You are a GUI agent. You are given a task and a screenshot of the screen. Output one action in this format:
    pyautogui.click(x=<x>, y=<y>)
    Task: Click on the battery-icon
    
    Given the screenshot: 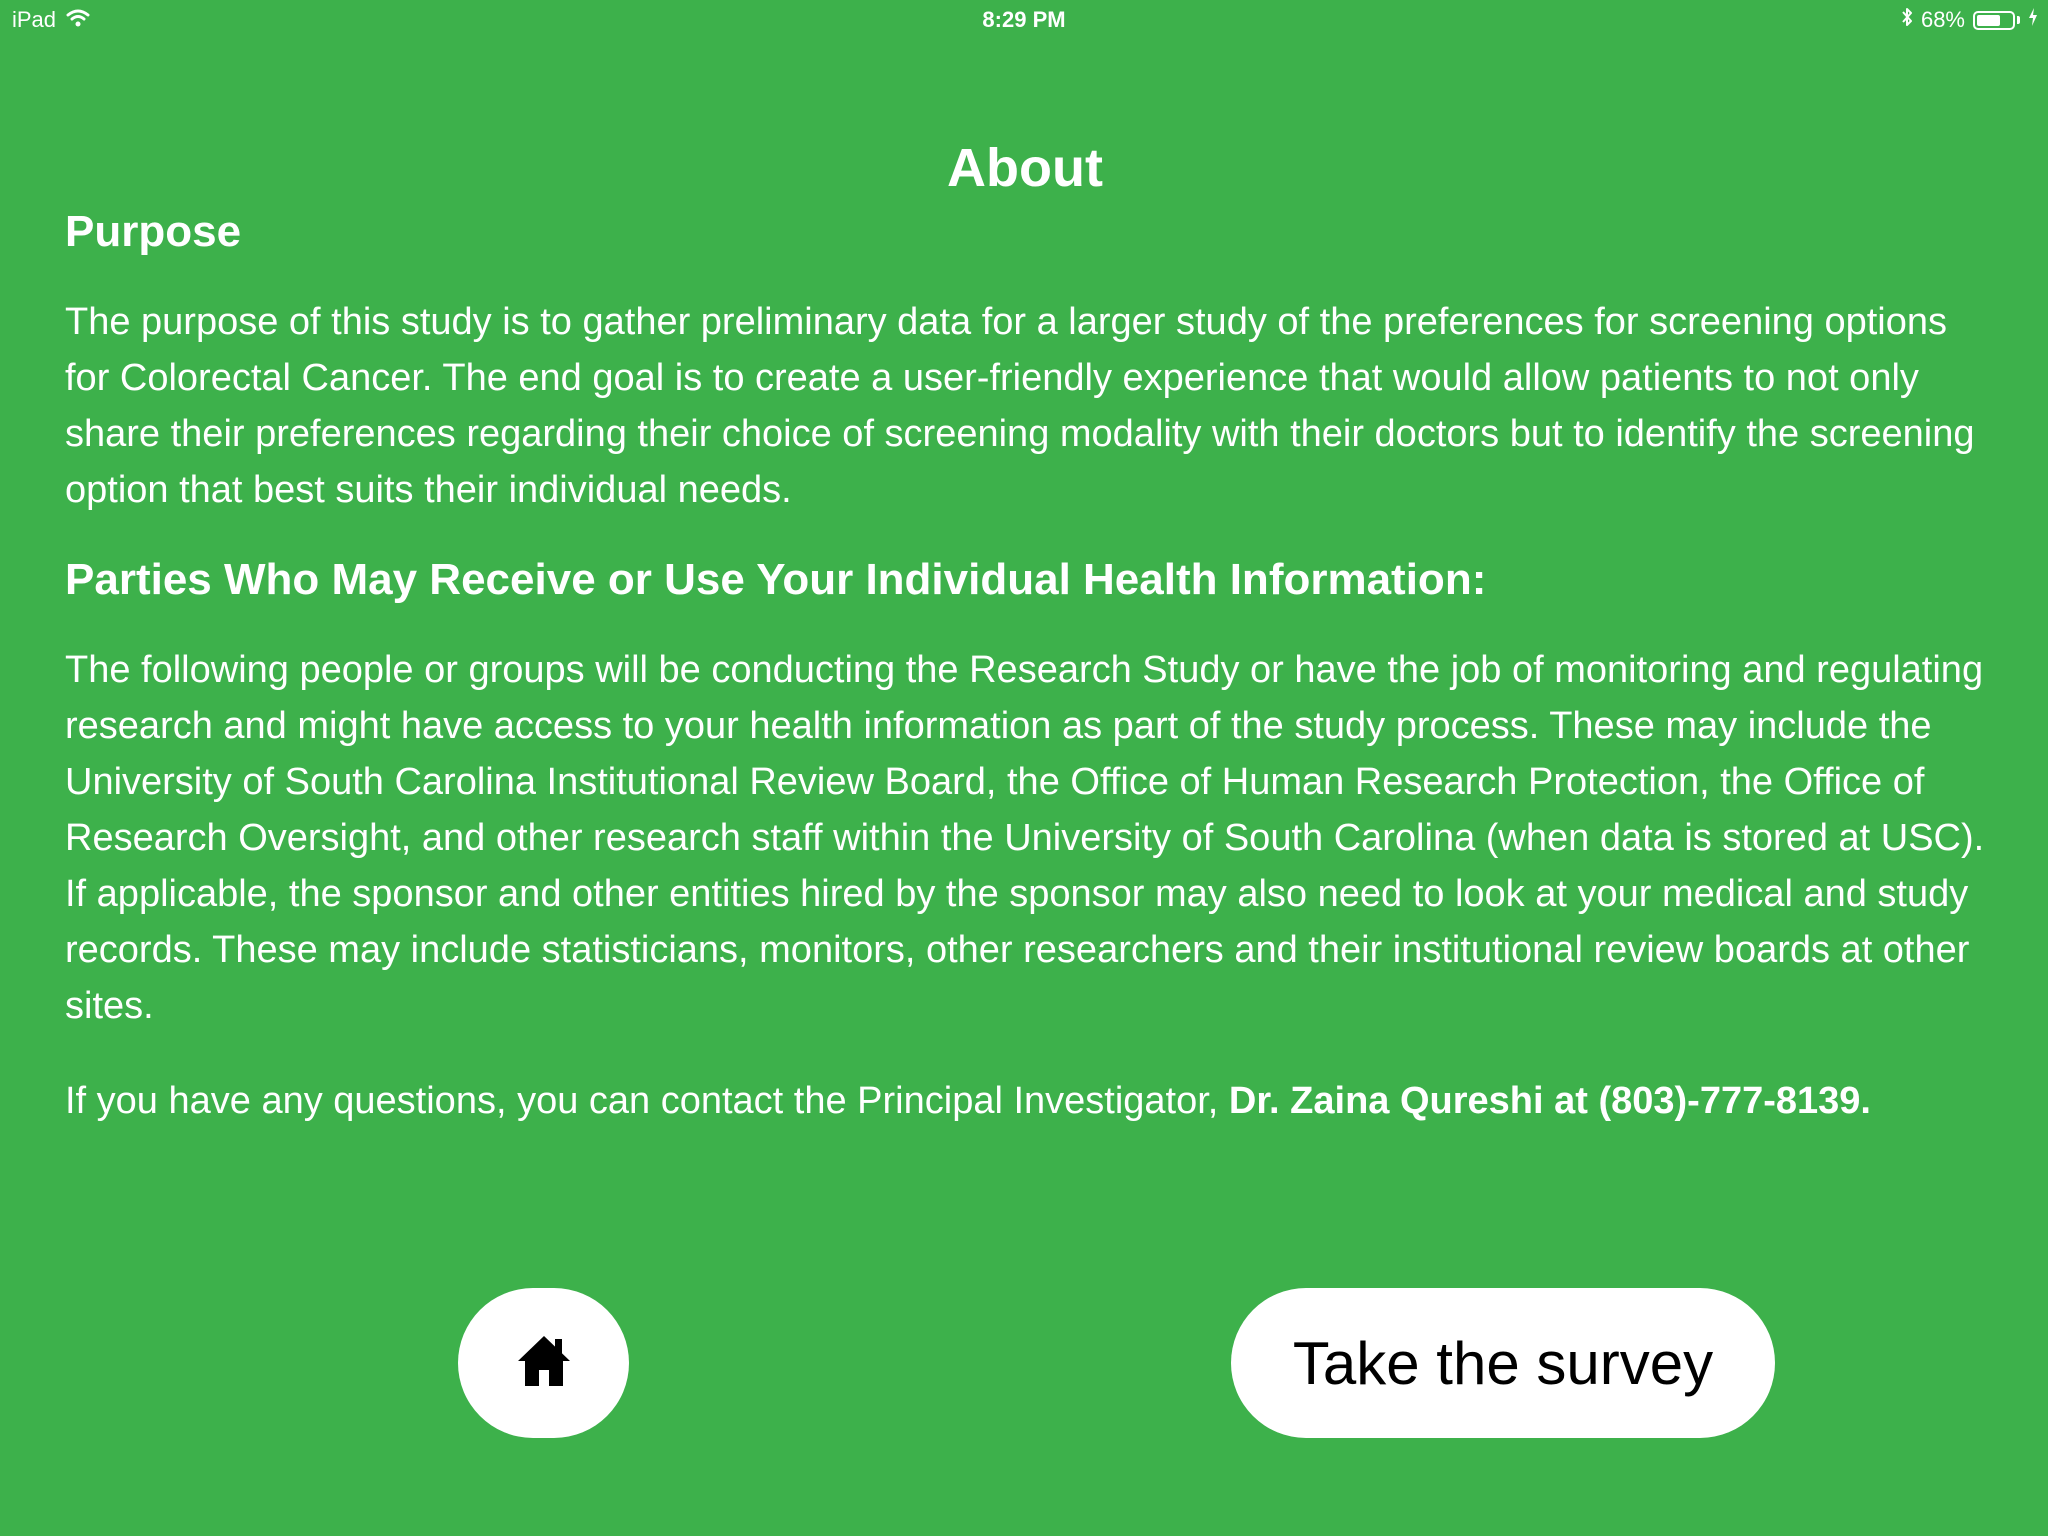 What is the action you would take?
    pyautogui.click(x=1994, y=20)
    